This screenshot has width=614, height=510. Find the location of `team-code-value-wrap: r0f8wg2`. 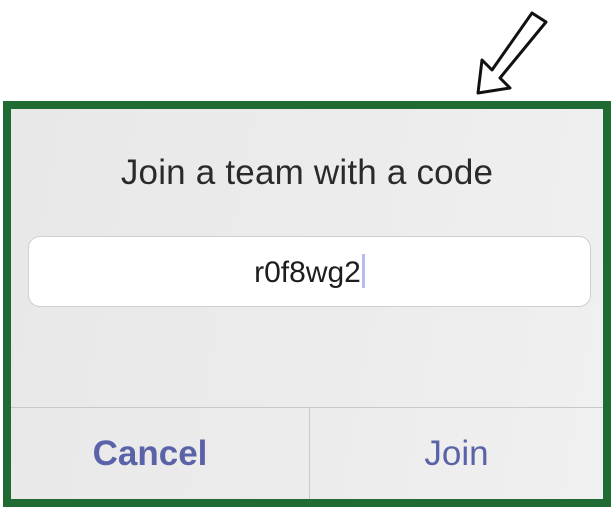

team-code-value-wrap: r0f8wg2 is located at coordinates (309, 272).